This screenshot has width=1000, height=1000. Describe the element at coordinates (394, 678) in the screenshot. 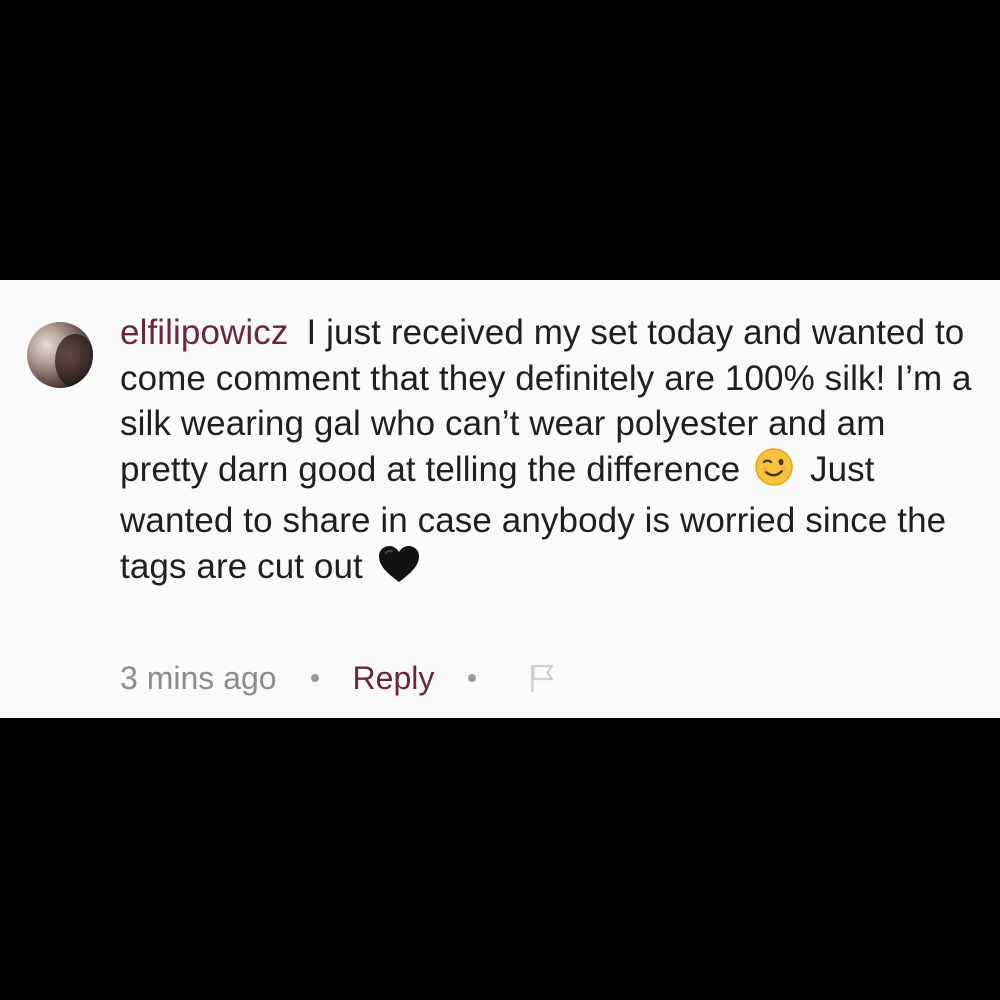

I see `reply-button: Reply` at that location.